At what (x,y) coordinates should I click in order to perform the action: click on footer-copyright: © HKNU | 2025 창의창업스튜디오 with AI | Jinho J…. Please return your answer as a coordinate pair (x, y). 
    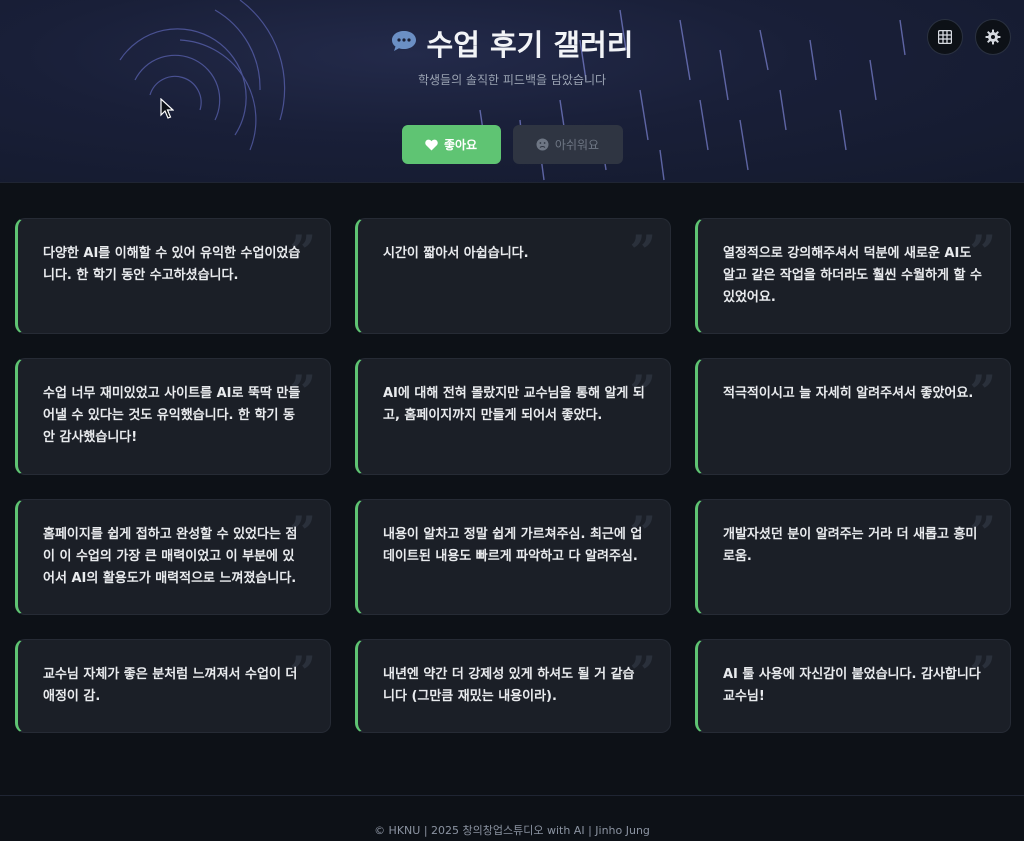
    Looking at the image, I should click on (512, 830).